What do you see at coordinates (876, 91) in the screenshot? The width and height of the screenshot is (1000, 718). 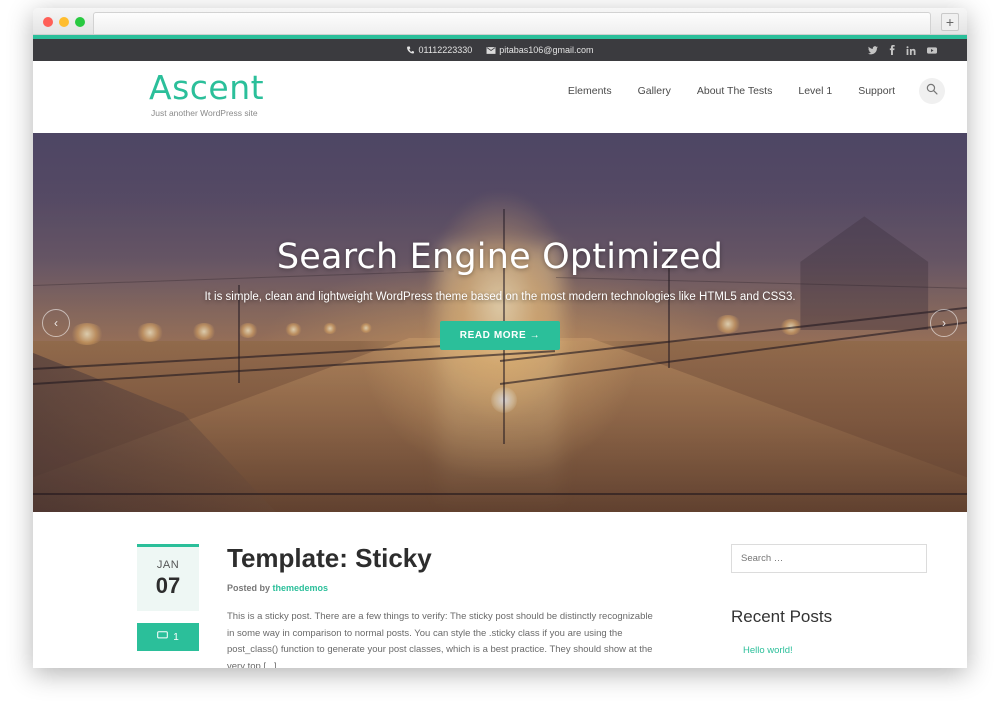 I see `nav-item-support: Support` at bounding box center [876, 91].